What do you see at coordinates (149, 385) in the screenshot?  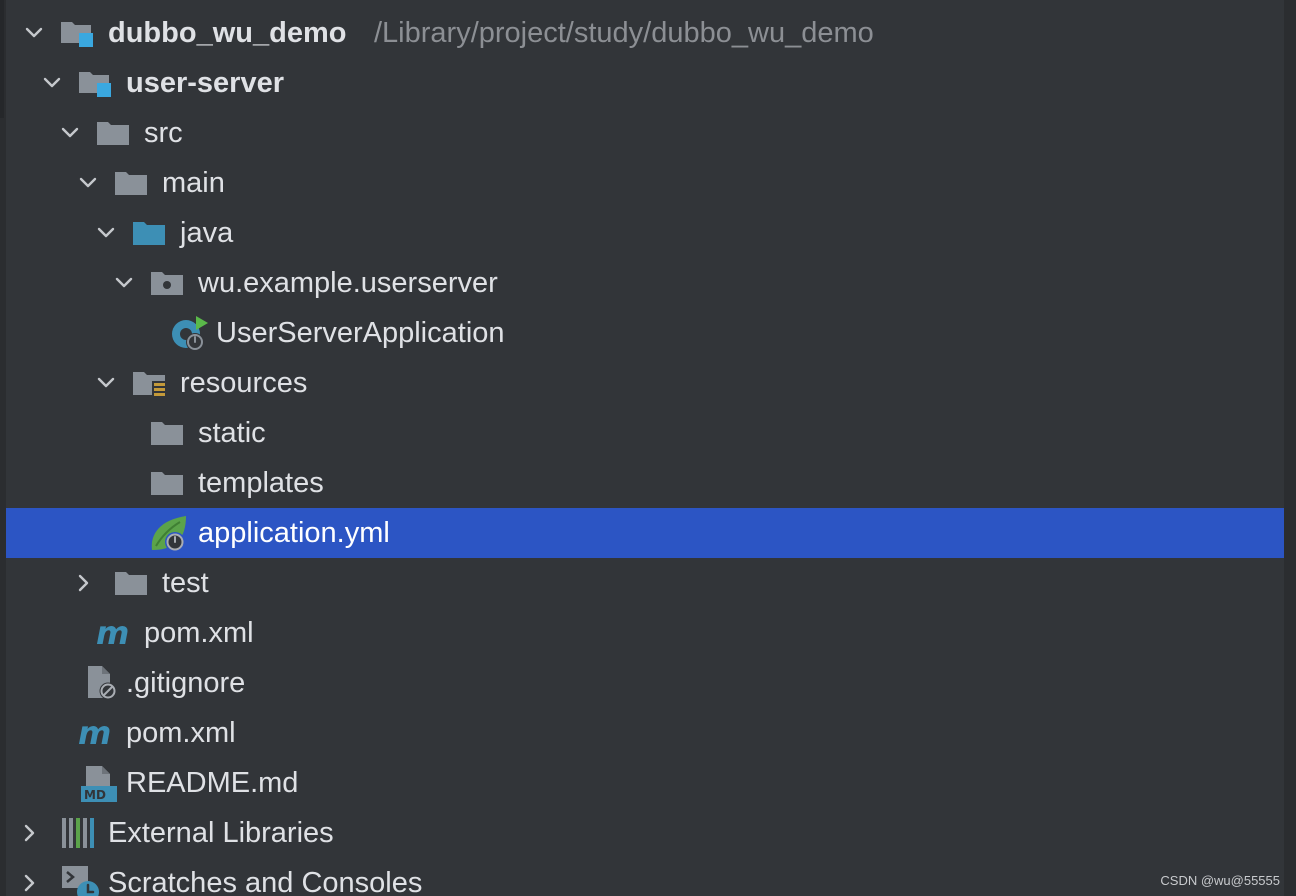 I see `resources-folder-icon` at bounding box center [149, 385].